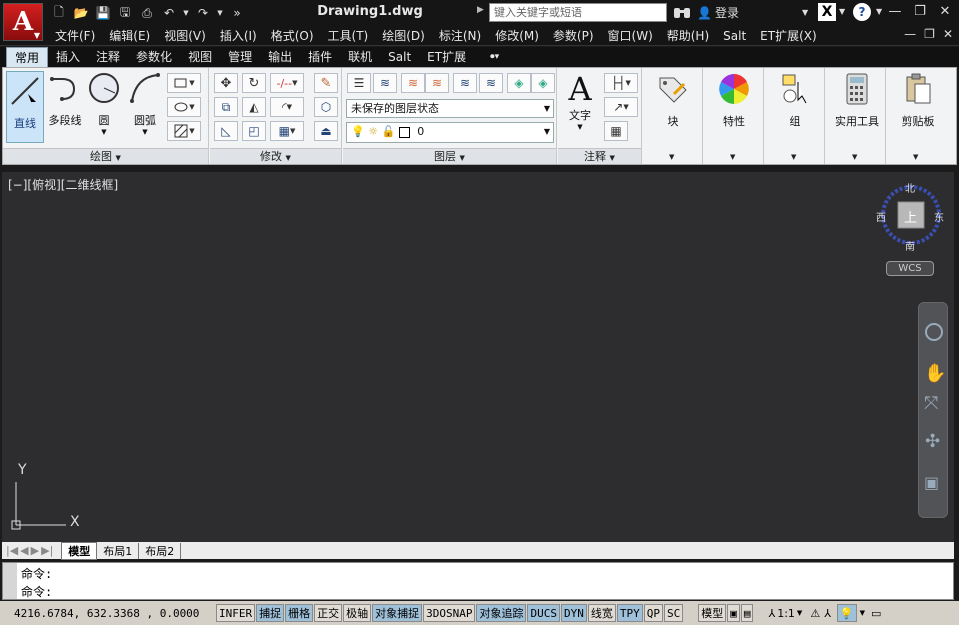 This screenshot has height=625, width=959. What do you see at coordinates (543, 83) in the screenshot?
I see `layer-off-button: ◈` at bounding box center [543, 83].